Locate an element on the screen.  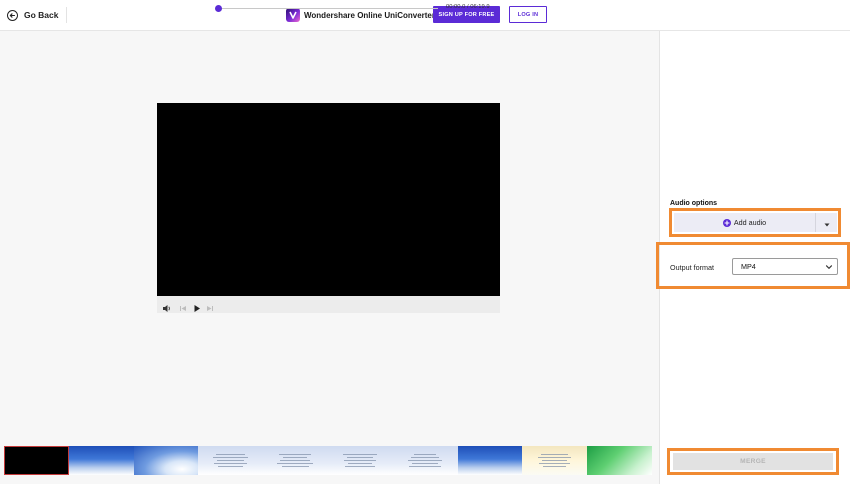
log-in-button: LOG IN is located at coordinates (528, 14).